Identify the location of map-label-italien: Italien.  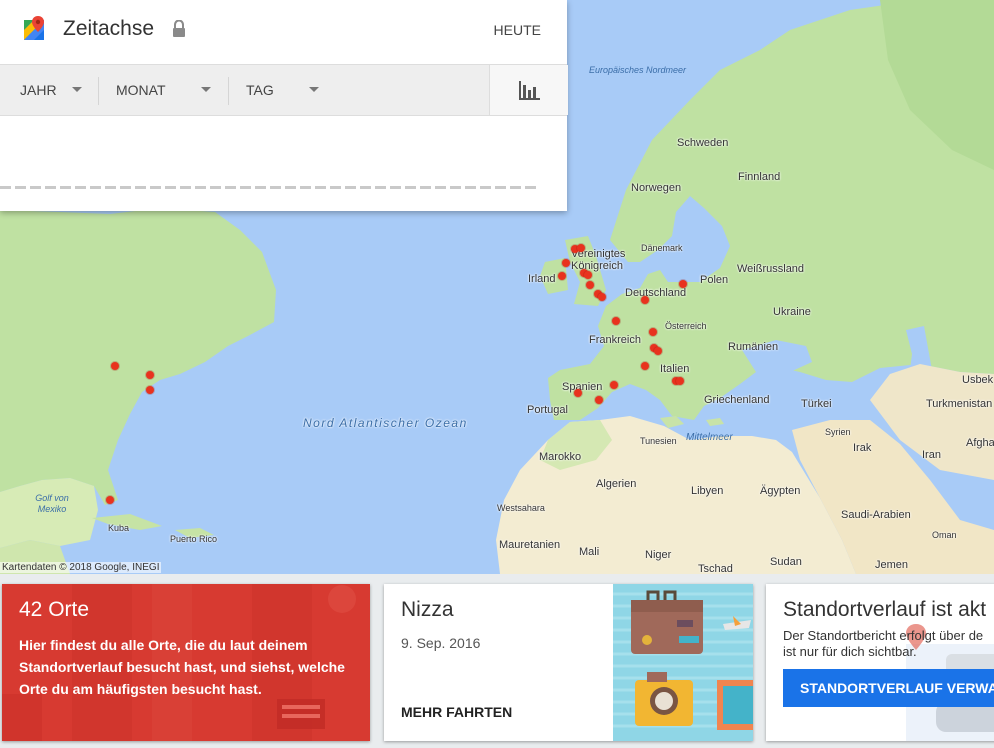
(675, 369).